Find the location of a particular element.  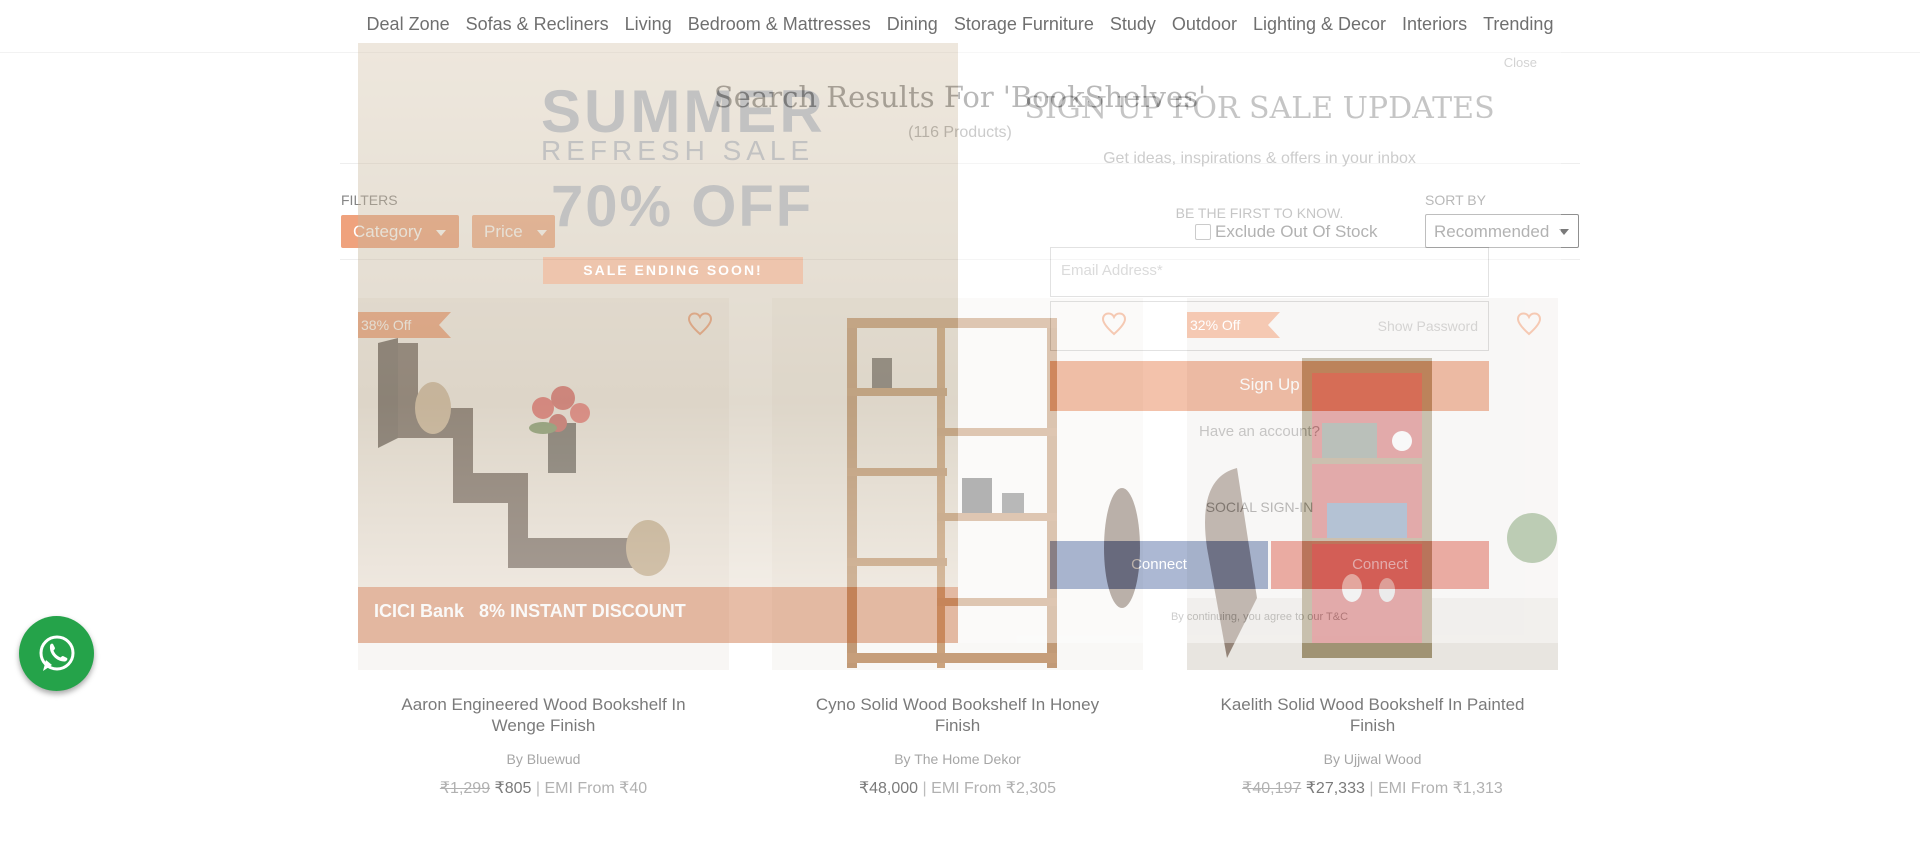

nav-item: Dining is located at coordinates (912, 24).